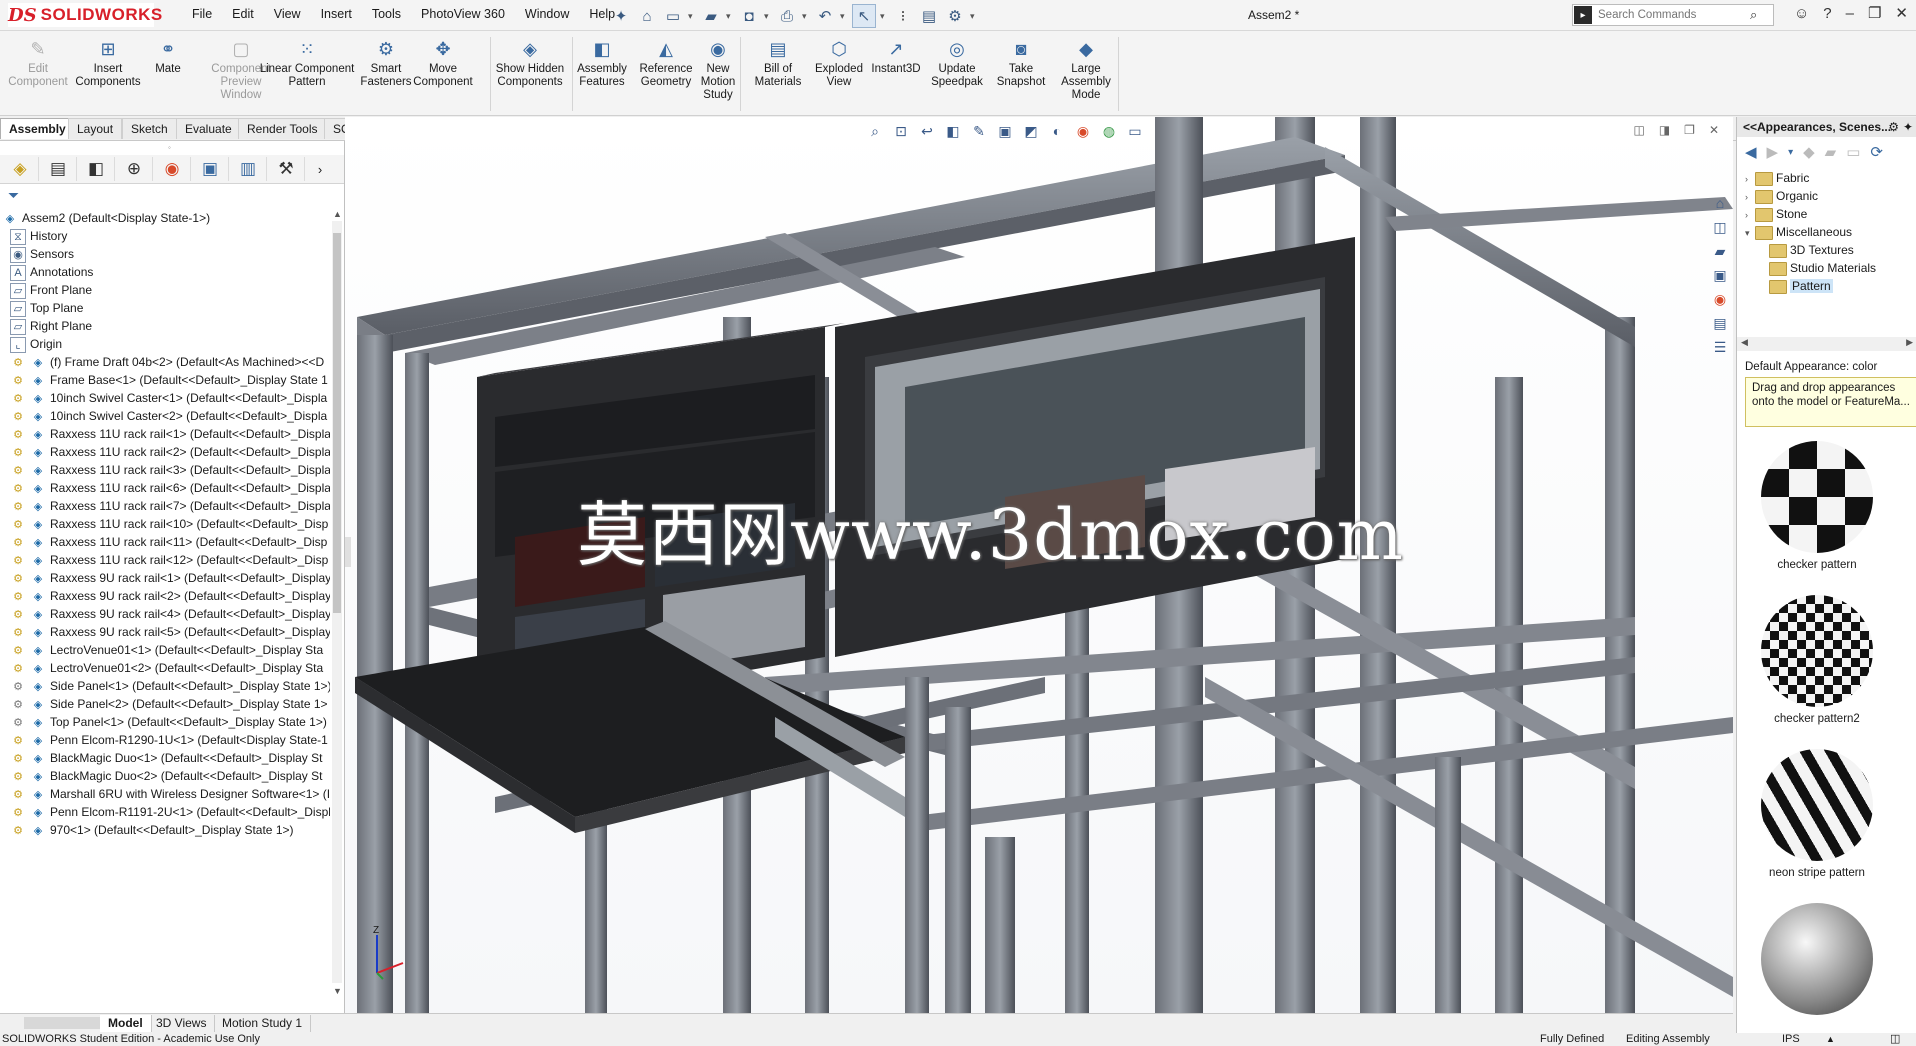  What do you see at coordinates (1673, 15) in the screenshot?
I see `search-commands-input` at bounding box center [1673, 15].